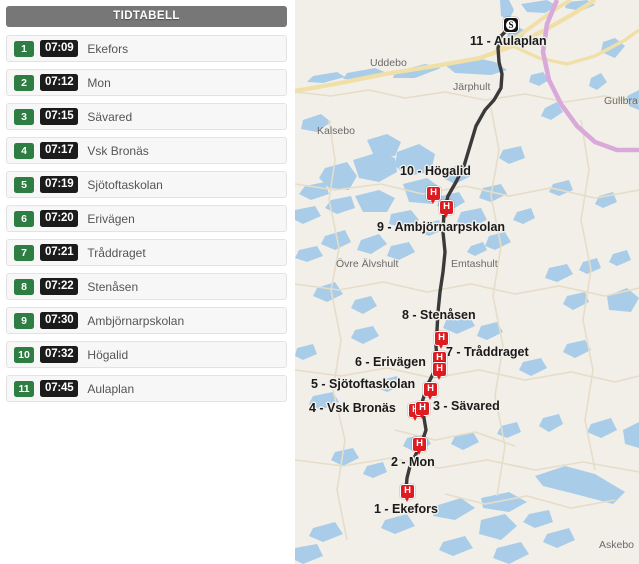  I want to click on stop-sequence-badge: 9, so click(24, 320).